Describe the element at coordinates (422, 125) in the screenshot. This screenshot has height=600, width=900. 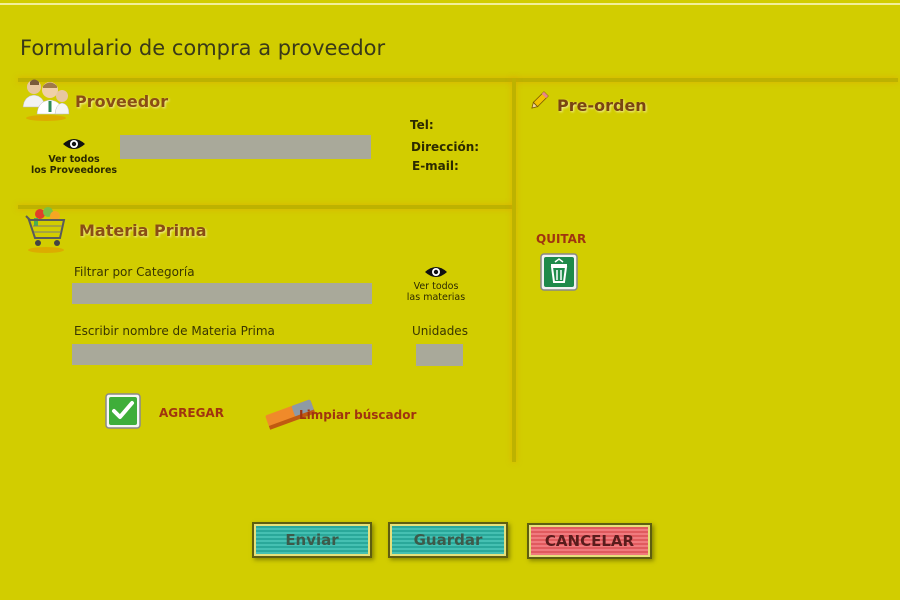
I see `tel-label: Tel:` at that location.